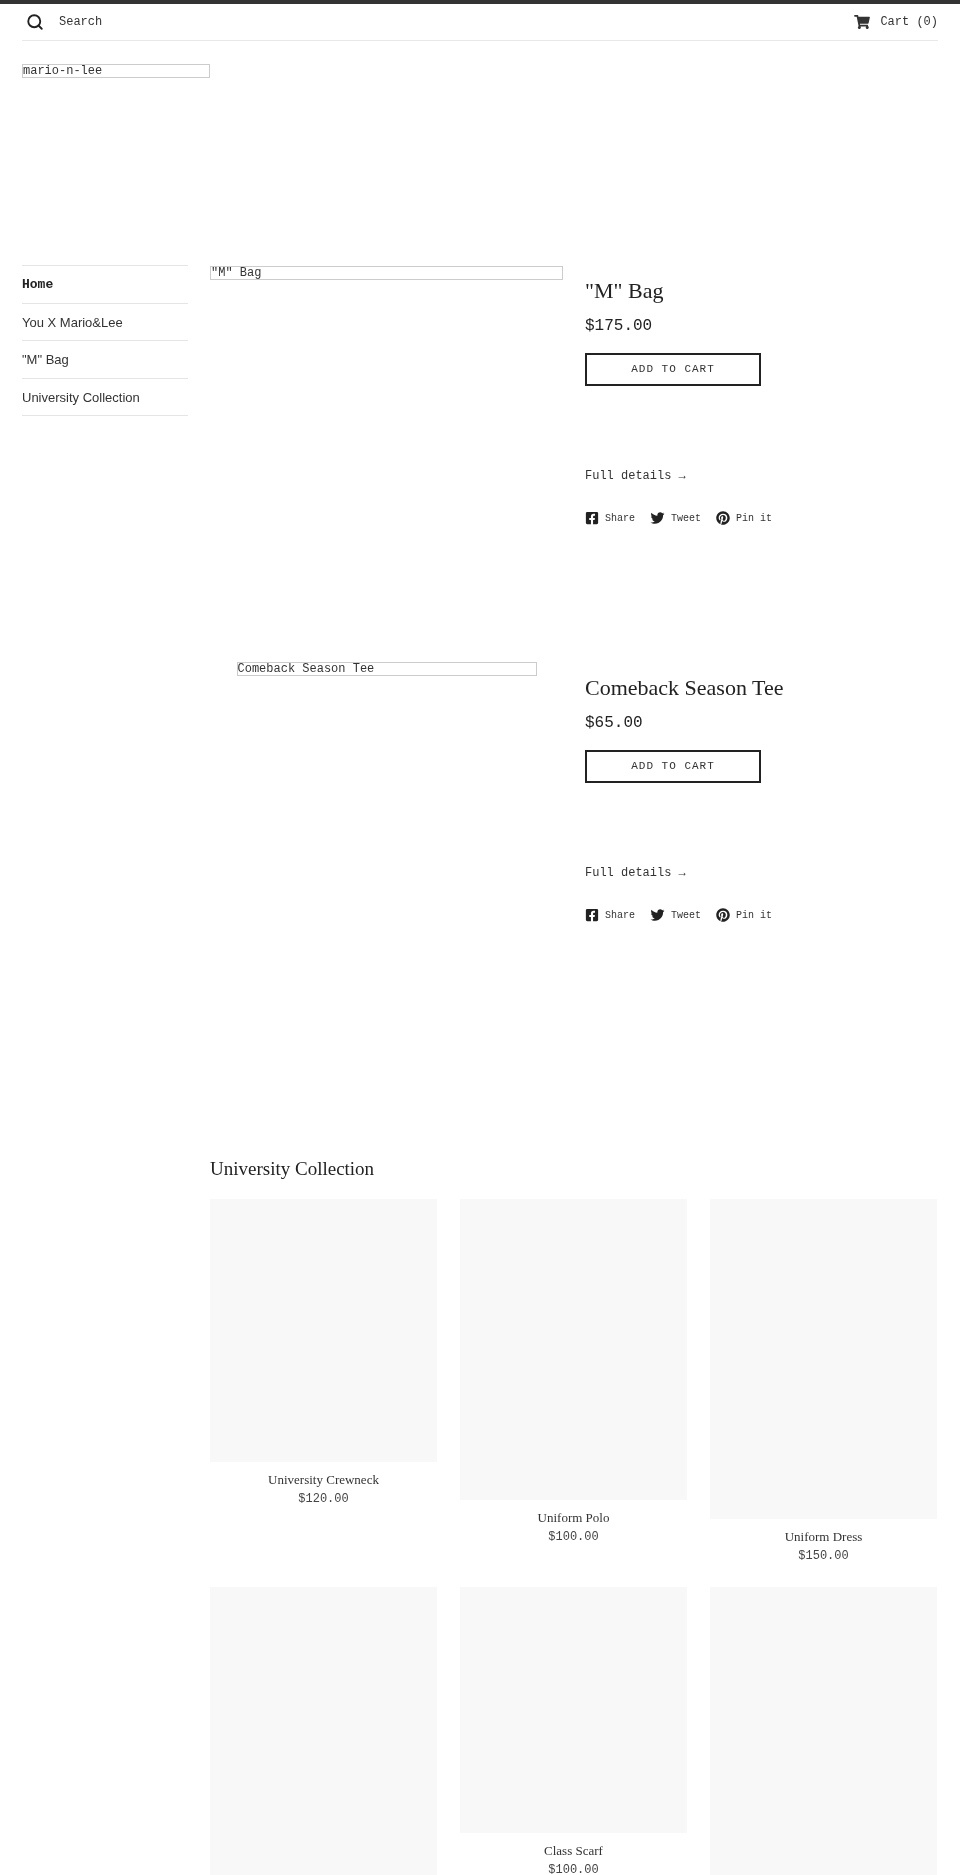  Describe the element at coordinates (386, 669) in the screenshot. I see `broken-product-image: Comeback Season Tee` at that location.